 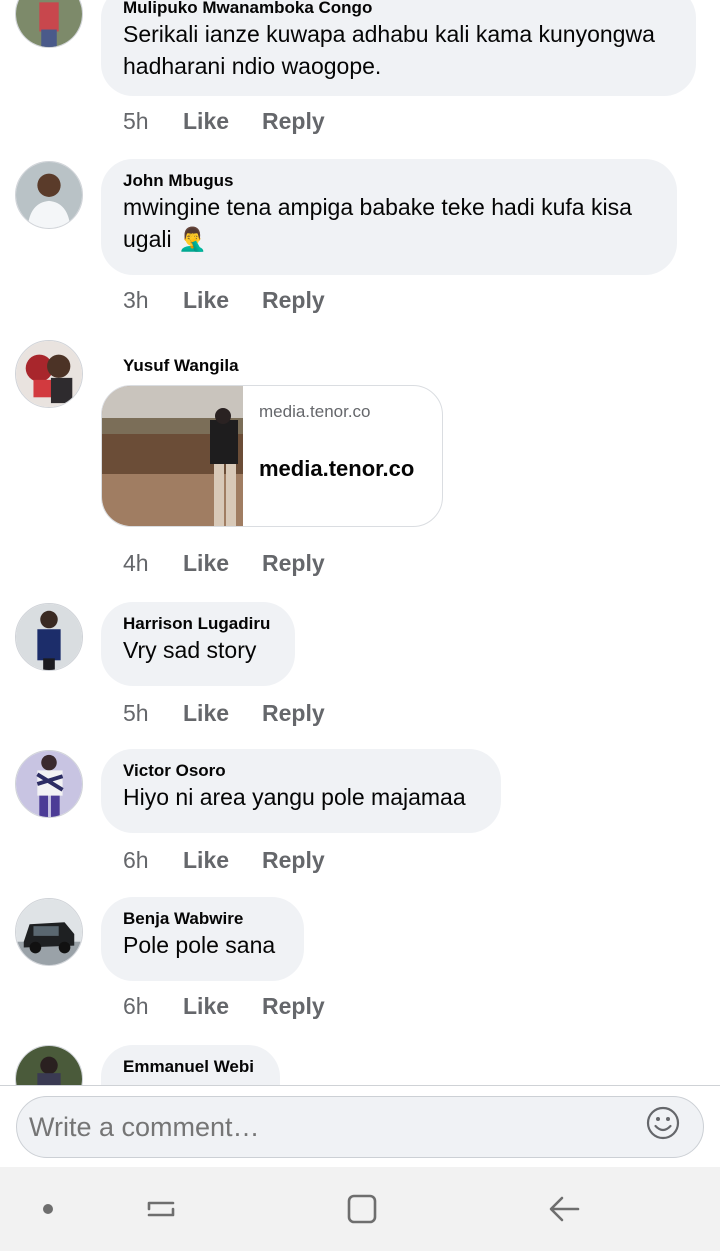 I want to click on system-navigation-bar, so click(x=360, y=1209).